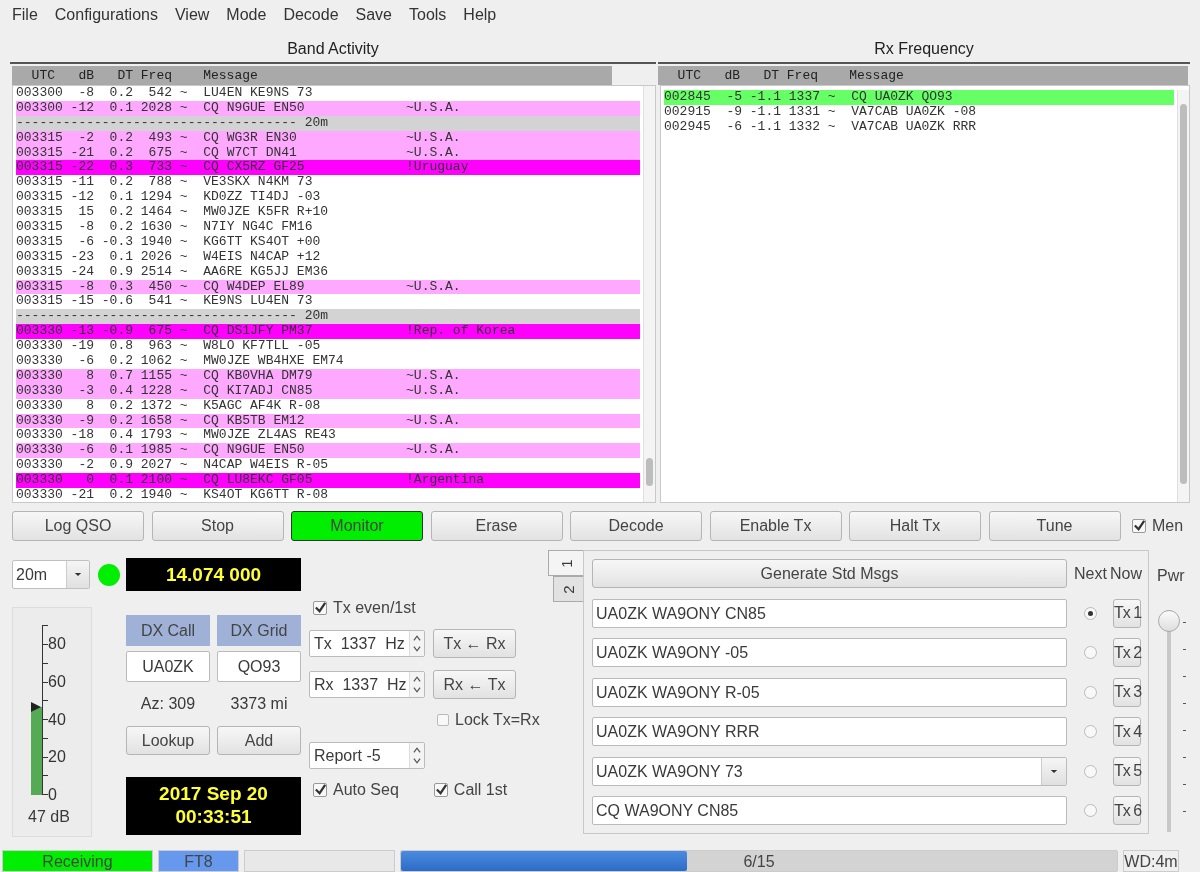  I want to click on message-field: UA0ZK WA9ONY R-05, so click(829, 692).